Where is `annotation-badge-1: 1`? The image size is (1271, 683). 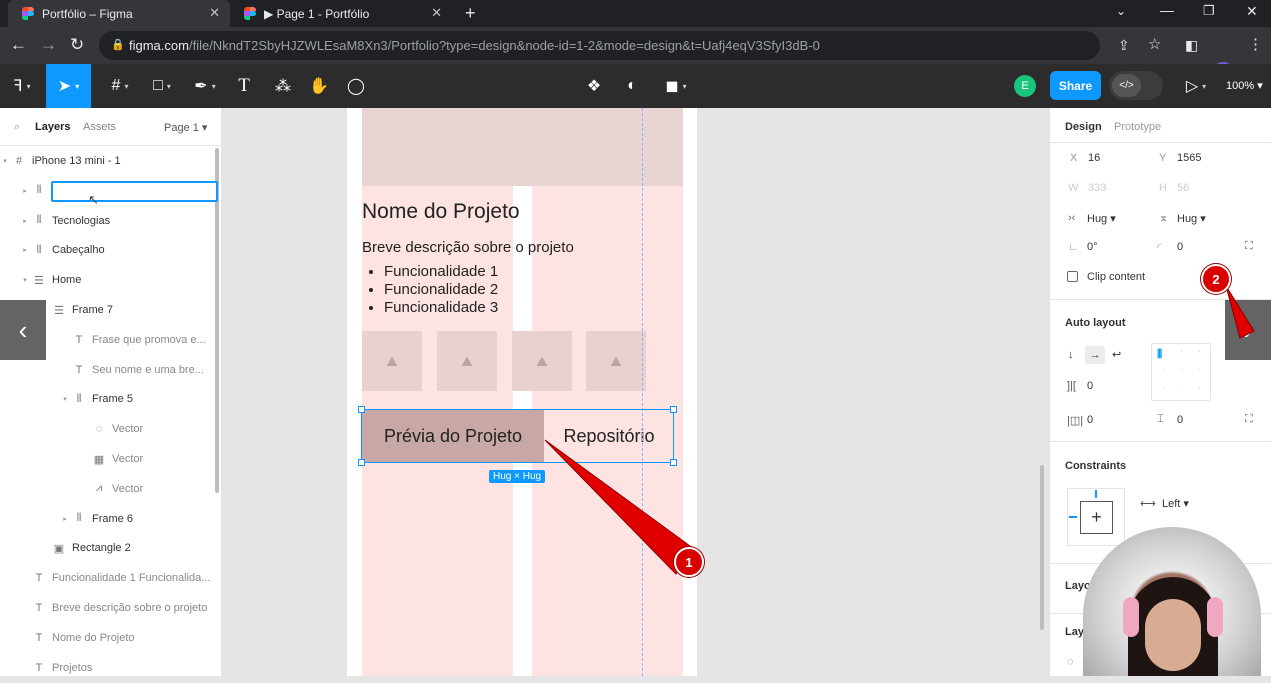 annotation-badge-1: 1 is located at coordinates (689, 562).